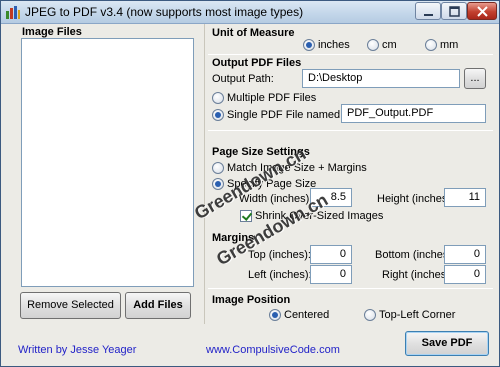 Image resolution: width=500 pixels, height=367 pixels. I want to click on margin-right-label: Right (inches):, so click(417, 275).